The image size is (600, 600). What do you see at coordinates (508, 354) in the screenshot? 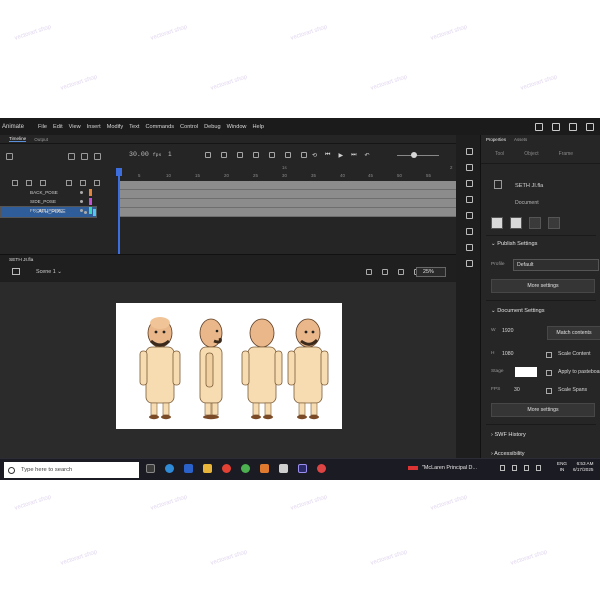
I see `height-value: 1080` at bounding box center [508, 354].